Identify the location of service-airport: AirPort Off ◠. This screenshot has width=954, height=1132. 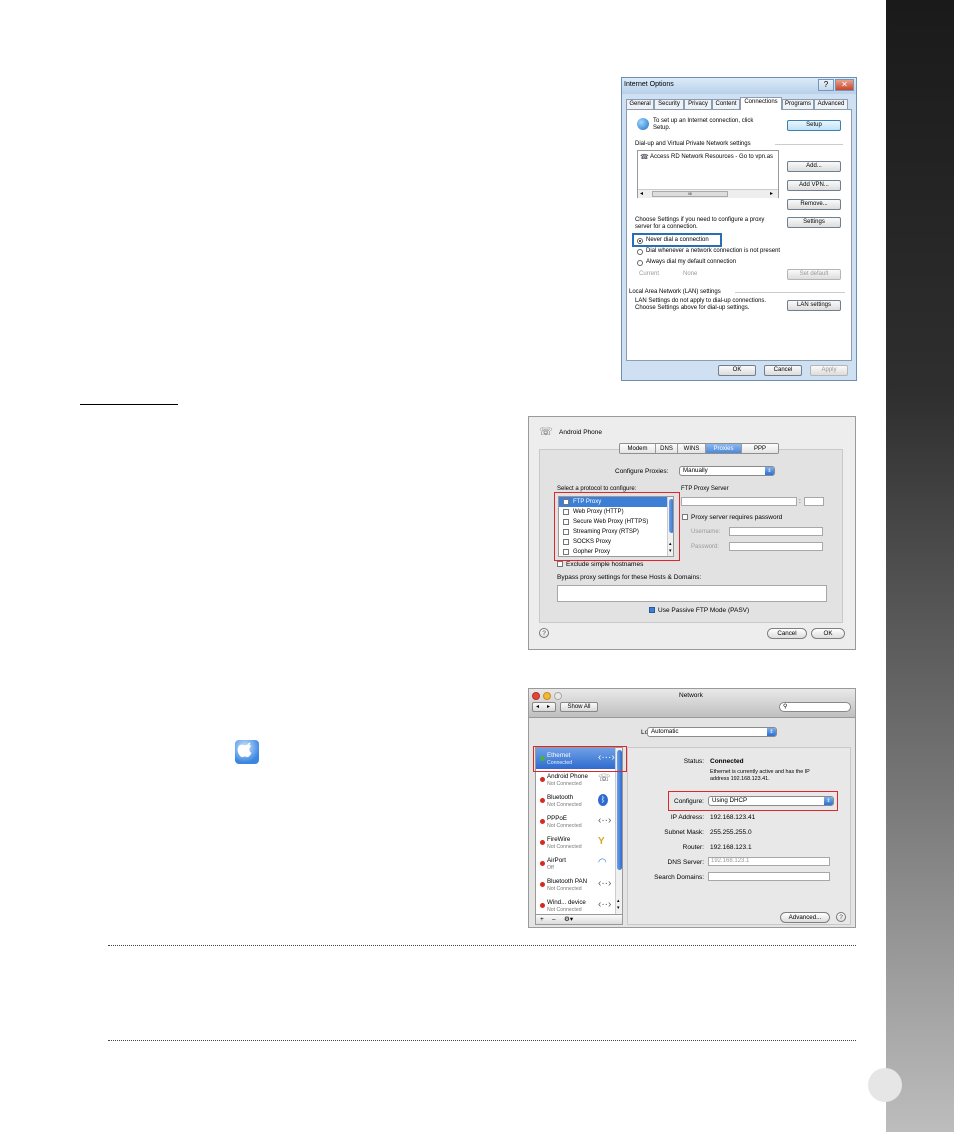
(578, 863).